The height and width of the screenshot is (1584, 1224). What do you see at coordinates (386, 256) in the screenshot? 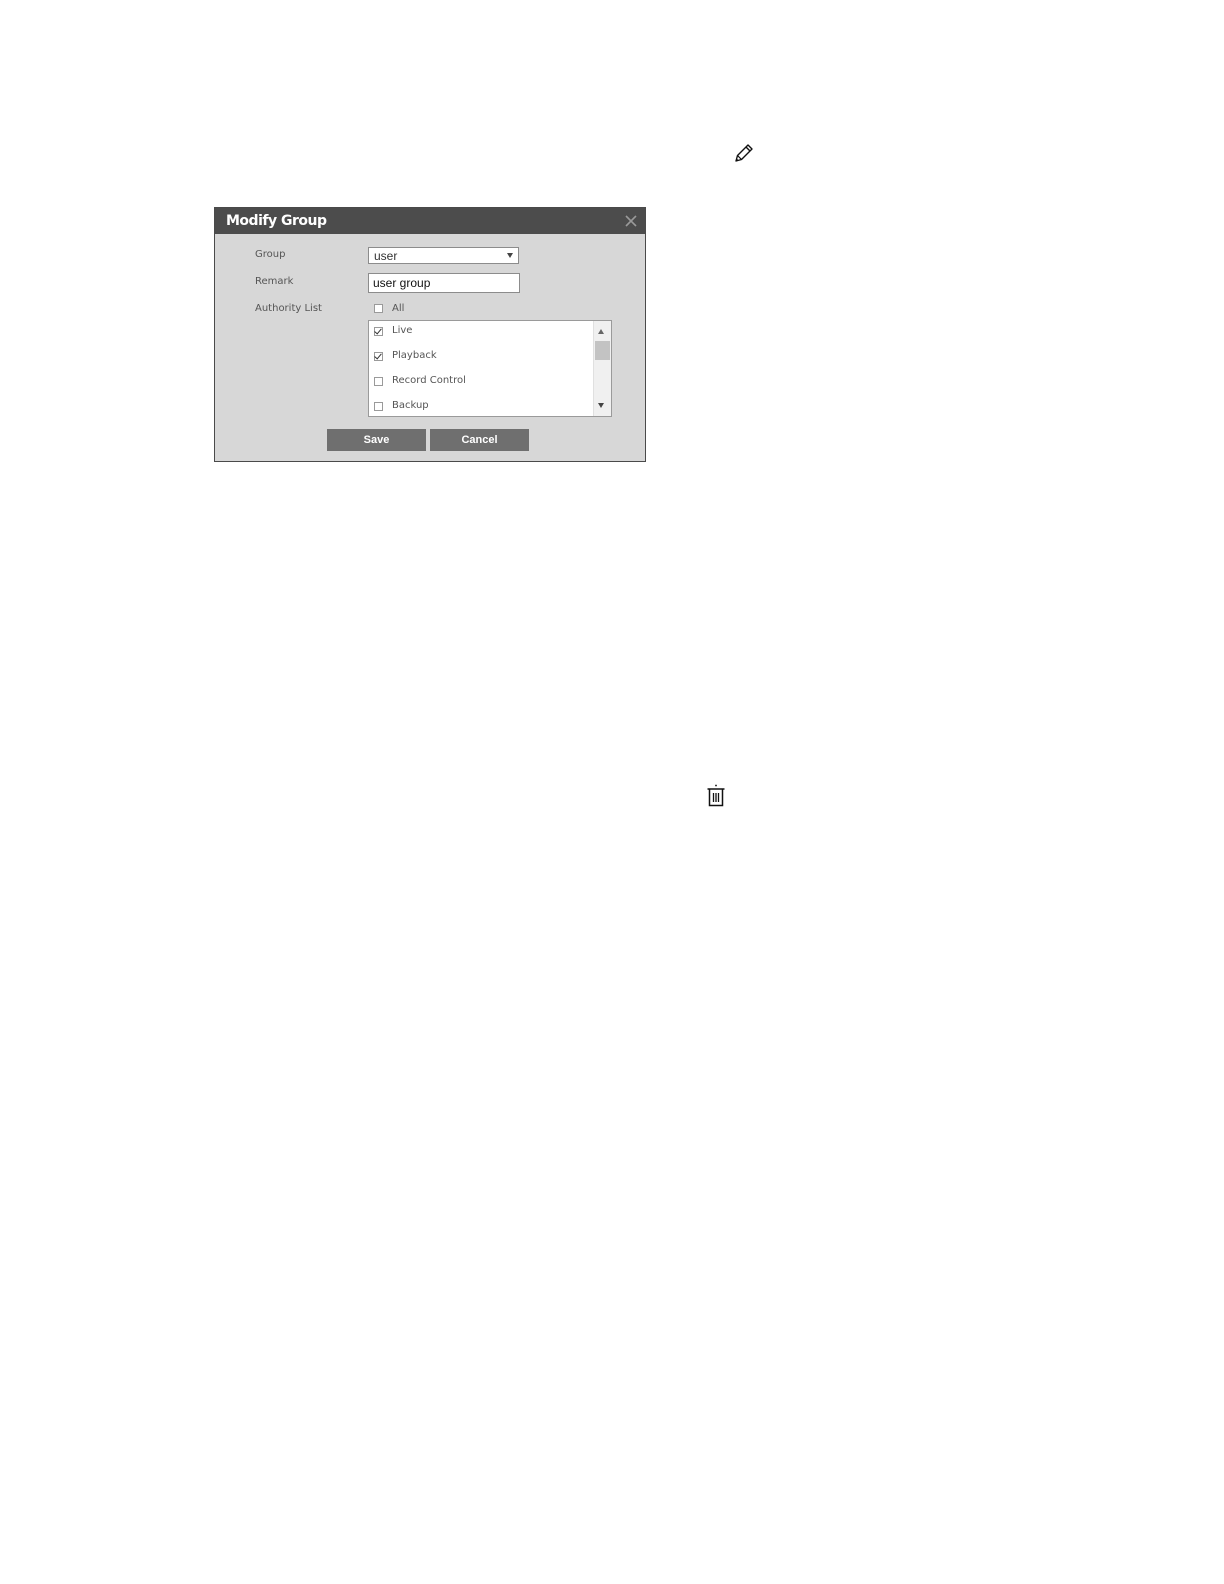
I see `group-select-value: user` at bounding box center [386, 256].